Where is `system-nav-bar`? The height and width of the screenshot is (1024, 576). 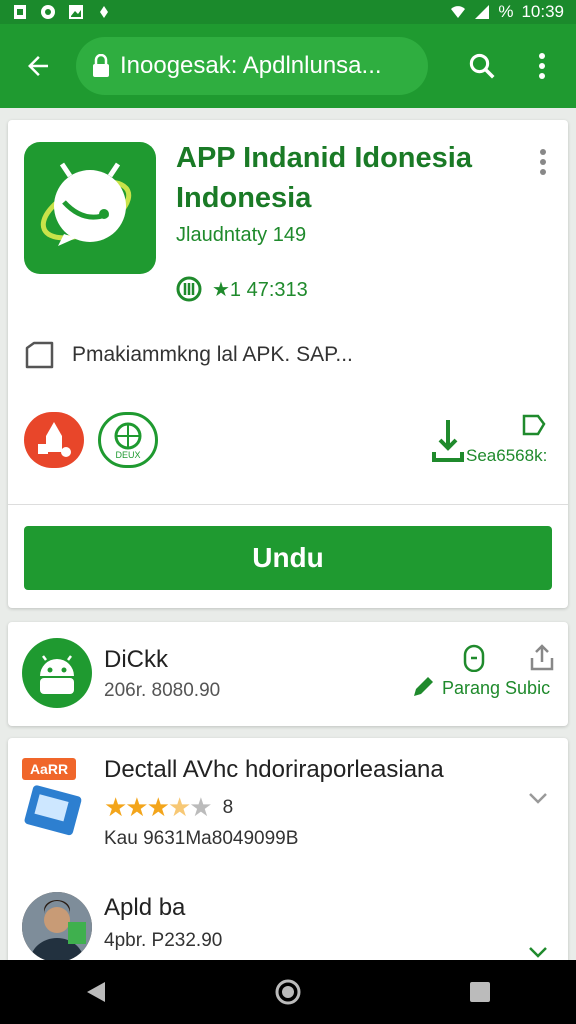 system-nav-bar is located at coordinates (288, 992).